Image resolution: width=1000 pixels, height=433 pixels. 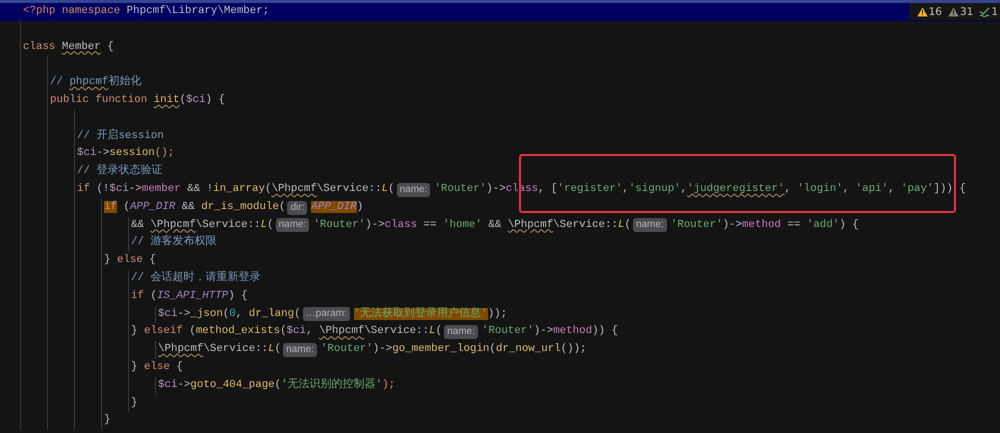 What do you see at coordinates (286, 332) in the screenshot?
I see `code-text: } elseif (method_exists($ci, \Phpcmf\Service::L(` at bounding box center [286, 332].